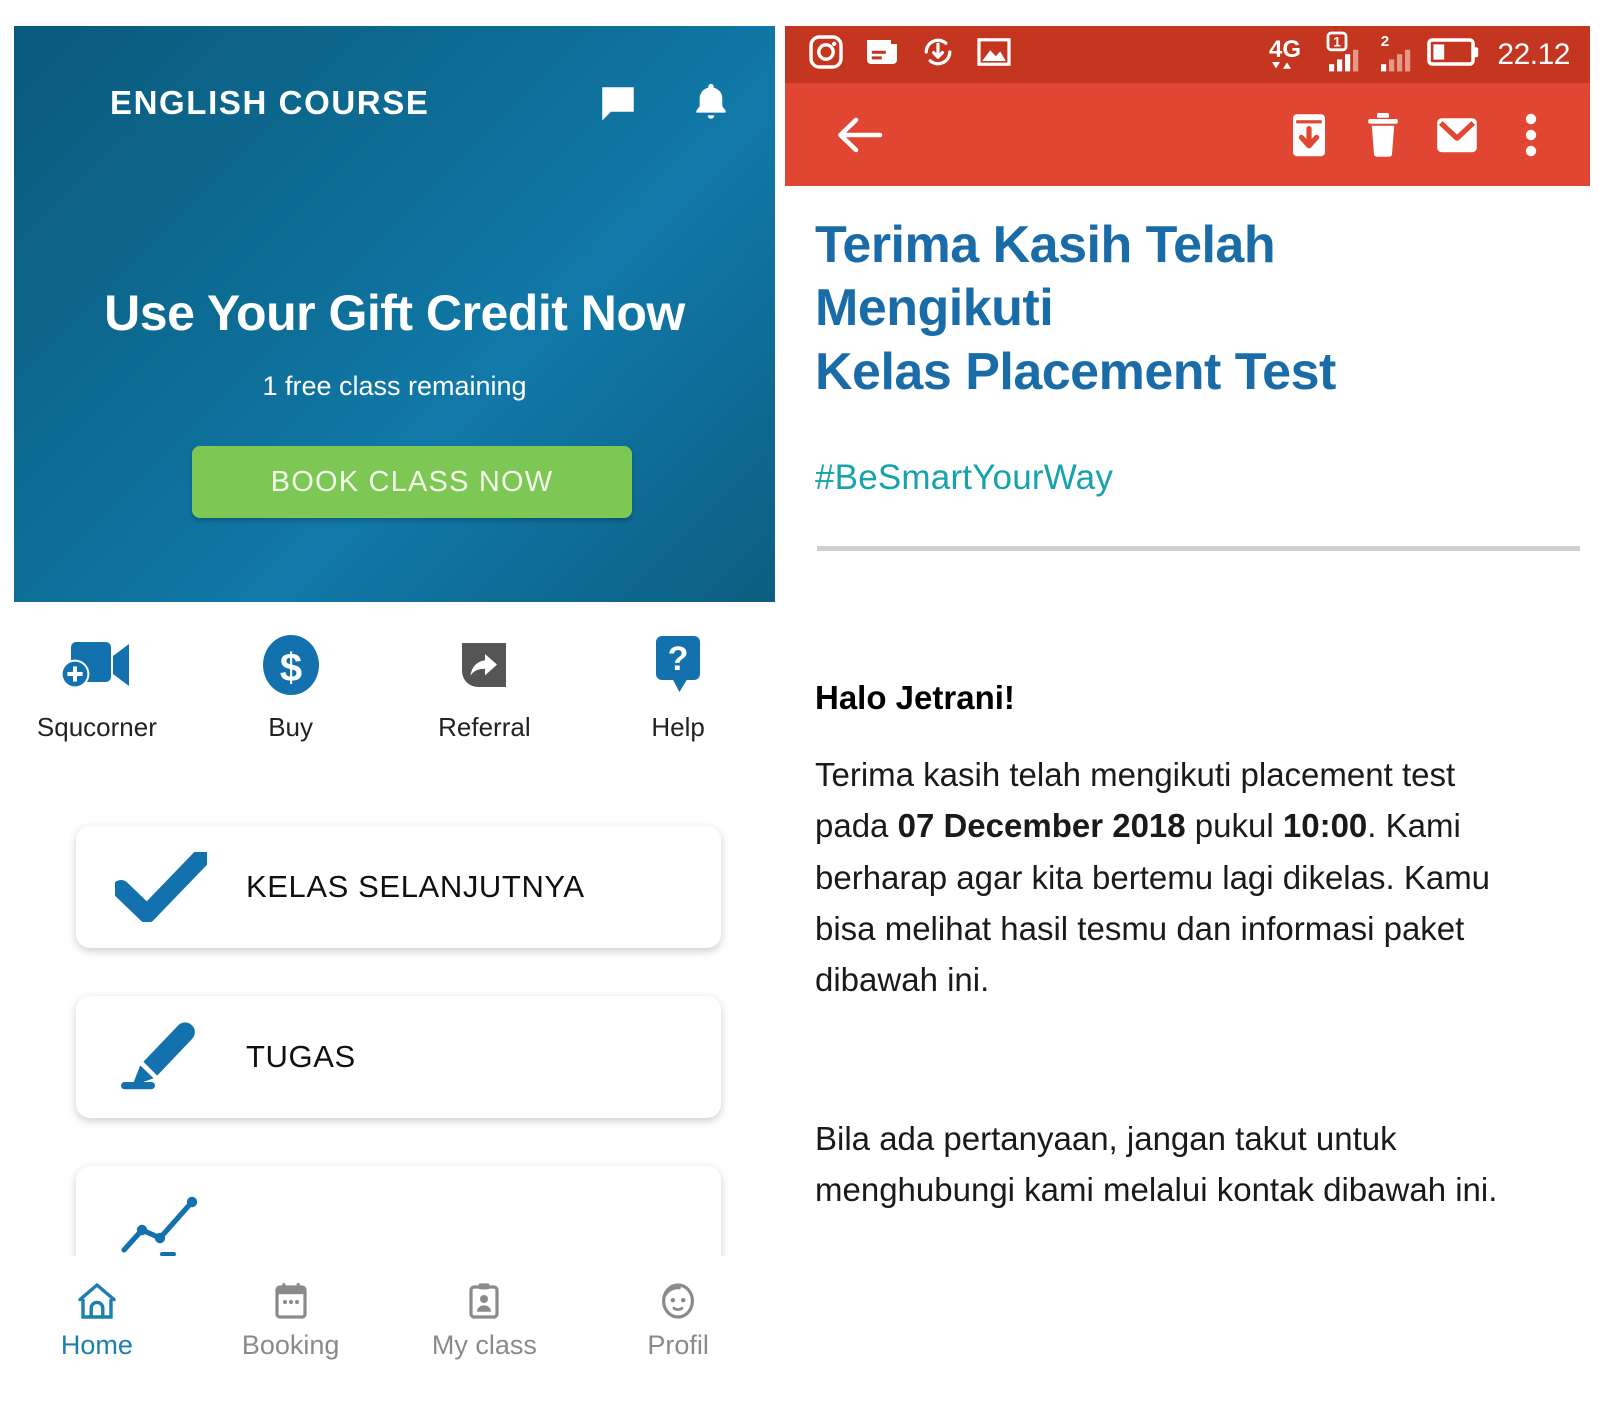 Image resolution: width=1600 pixels, height=1408 pixels. Describe the element at coordinates (291, 1301) in the screenshot. I see `calendar-icon` at that location.